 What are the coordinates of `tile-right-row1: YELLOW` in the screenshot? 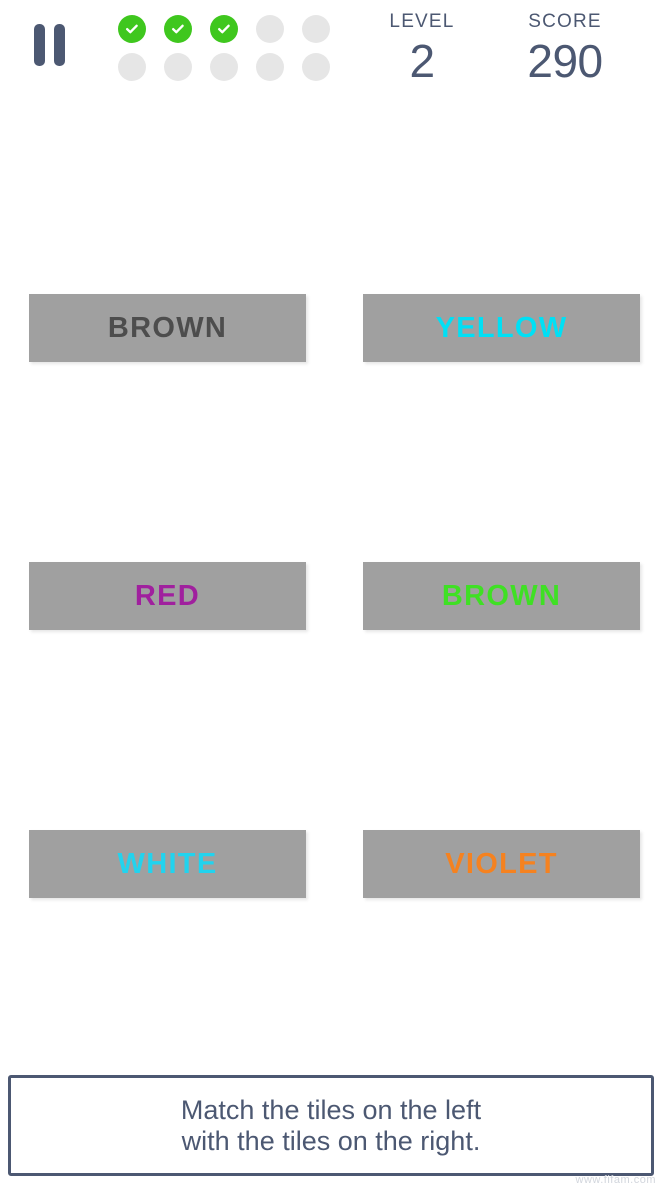 It's located at (501, 328).